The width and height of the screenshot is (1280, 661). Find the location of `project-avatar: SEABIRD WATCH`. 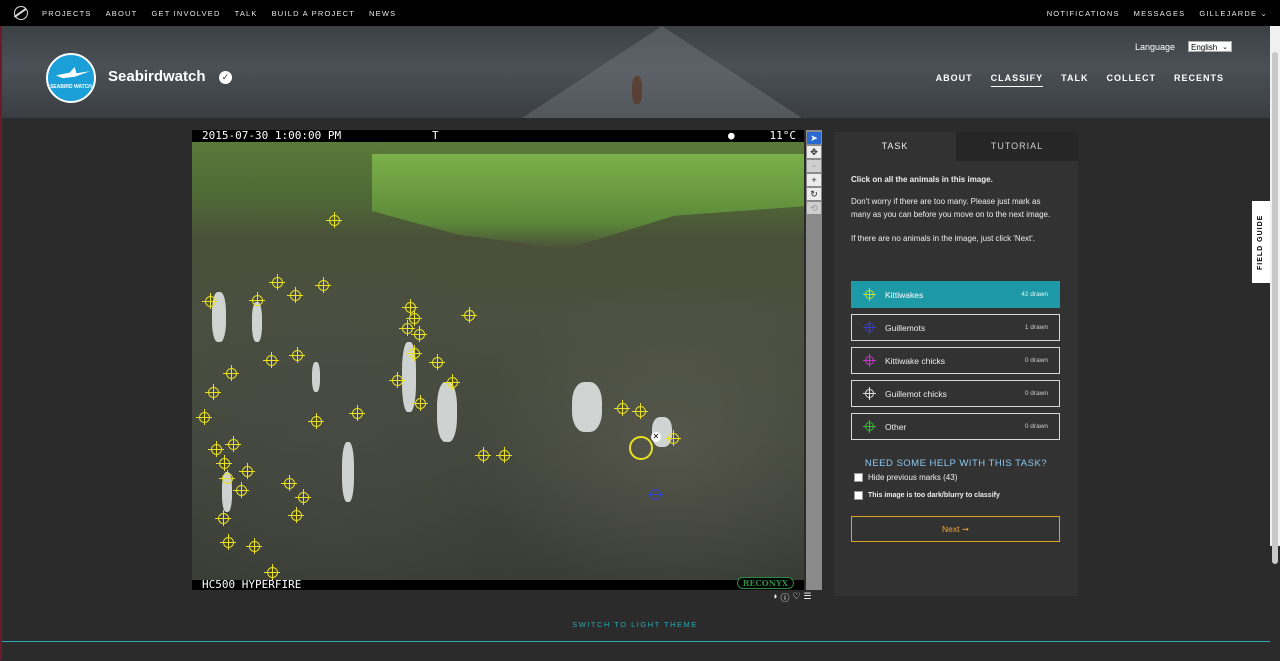

project-avatar: SEABIRD WATCH is located at coordinates (71, 78).